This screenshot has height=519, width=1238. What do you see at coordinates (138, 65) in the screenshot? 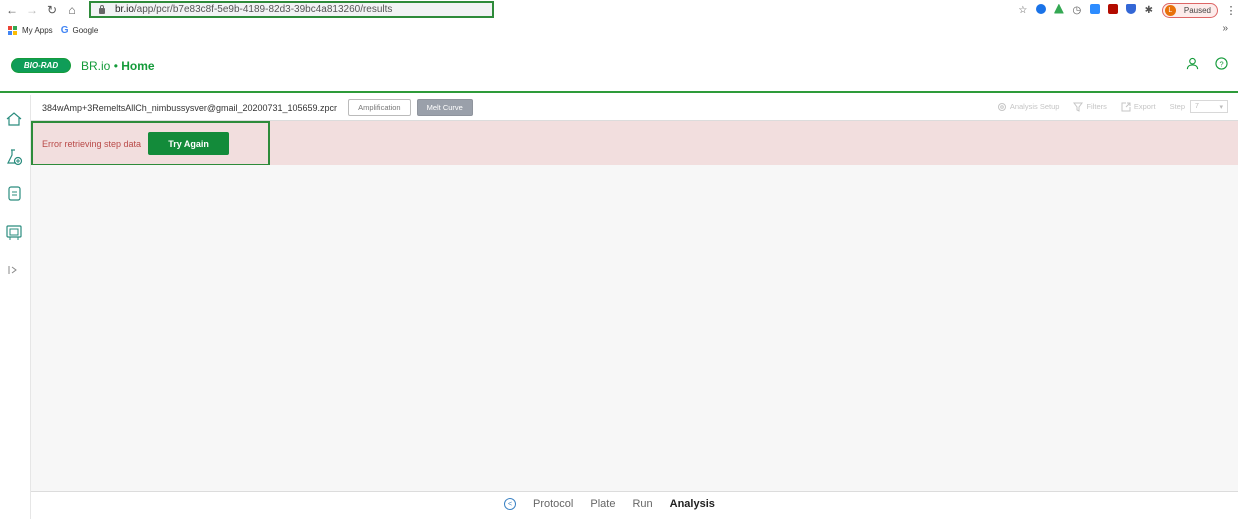
I see `page-title: Home` at bounding box center [138, 65].